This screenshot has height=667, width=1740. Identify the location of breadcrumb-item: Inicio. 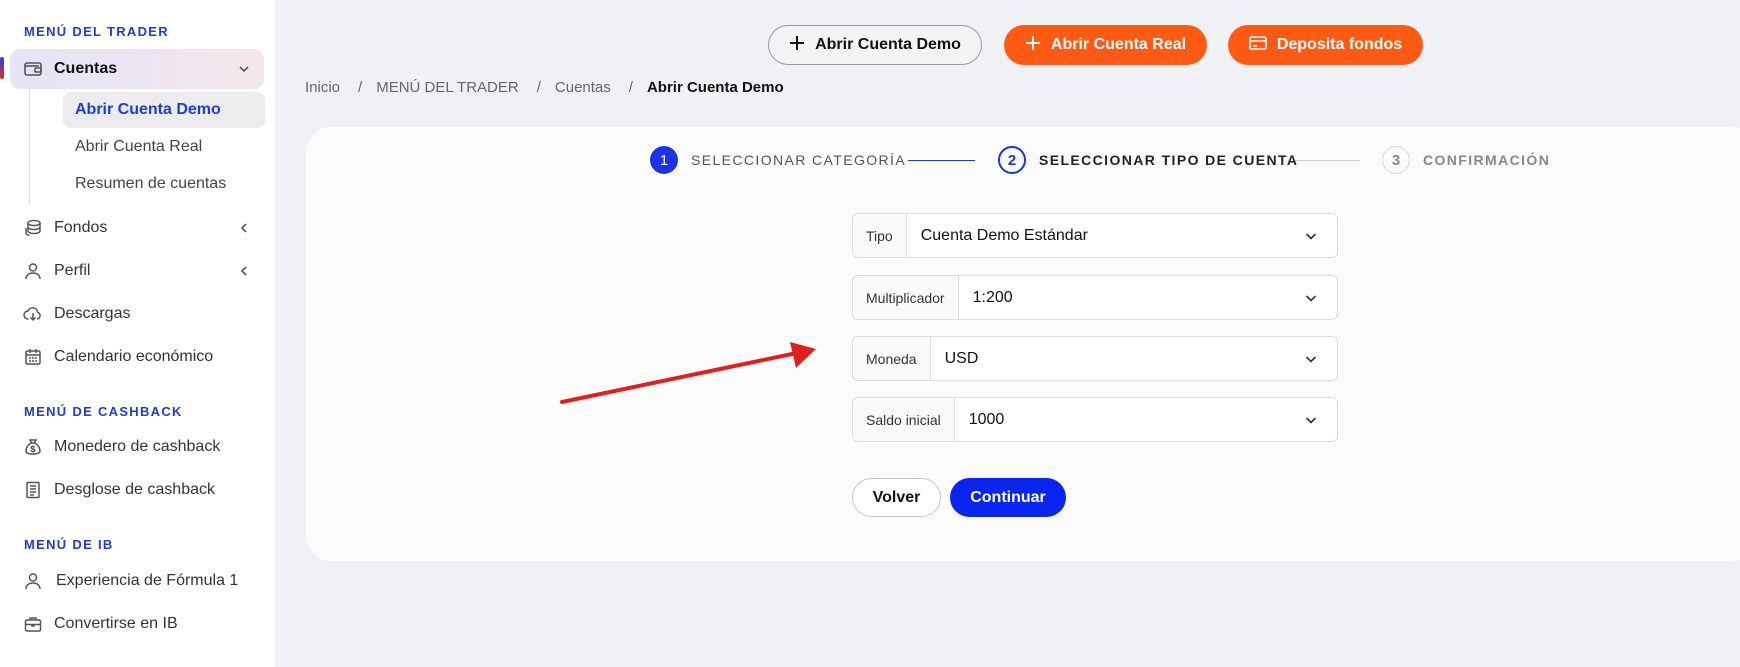
(322, 87).